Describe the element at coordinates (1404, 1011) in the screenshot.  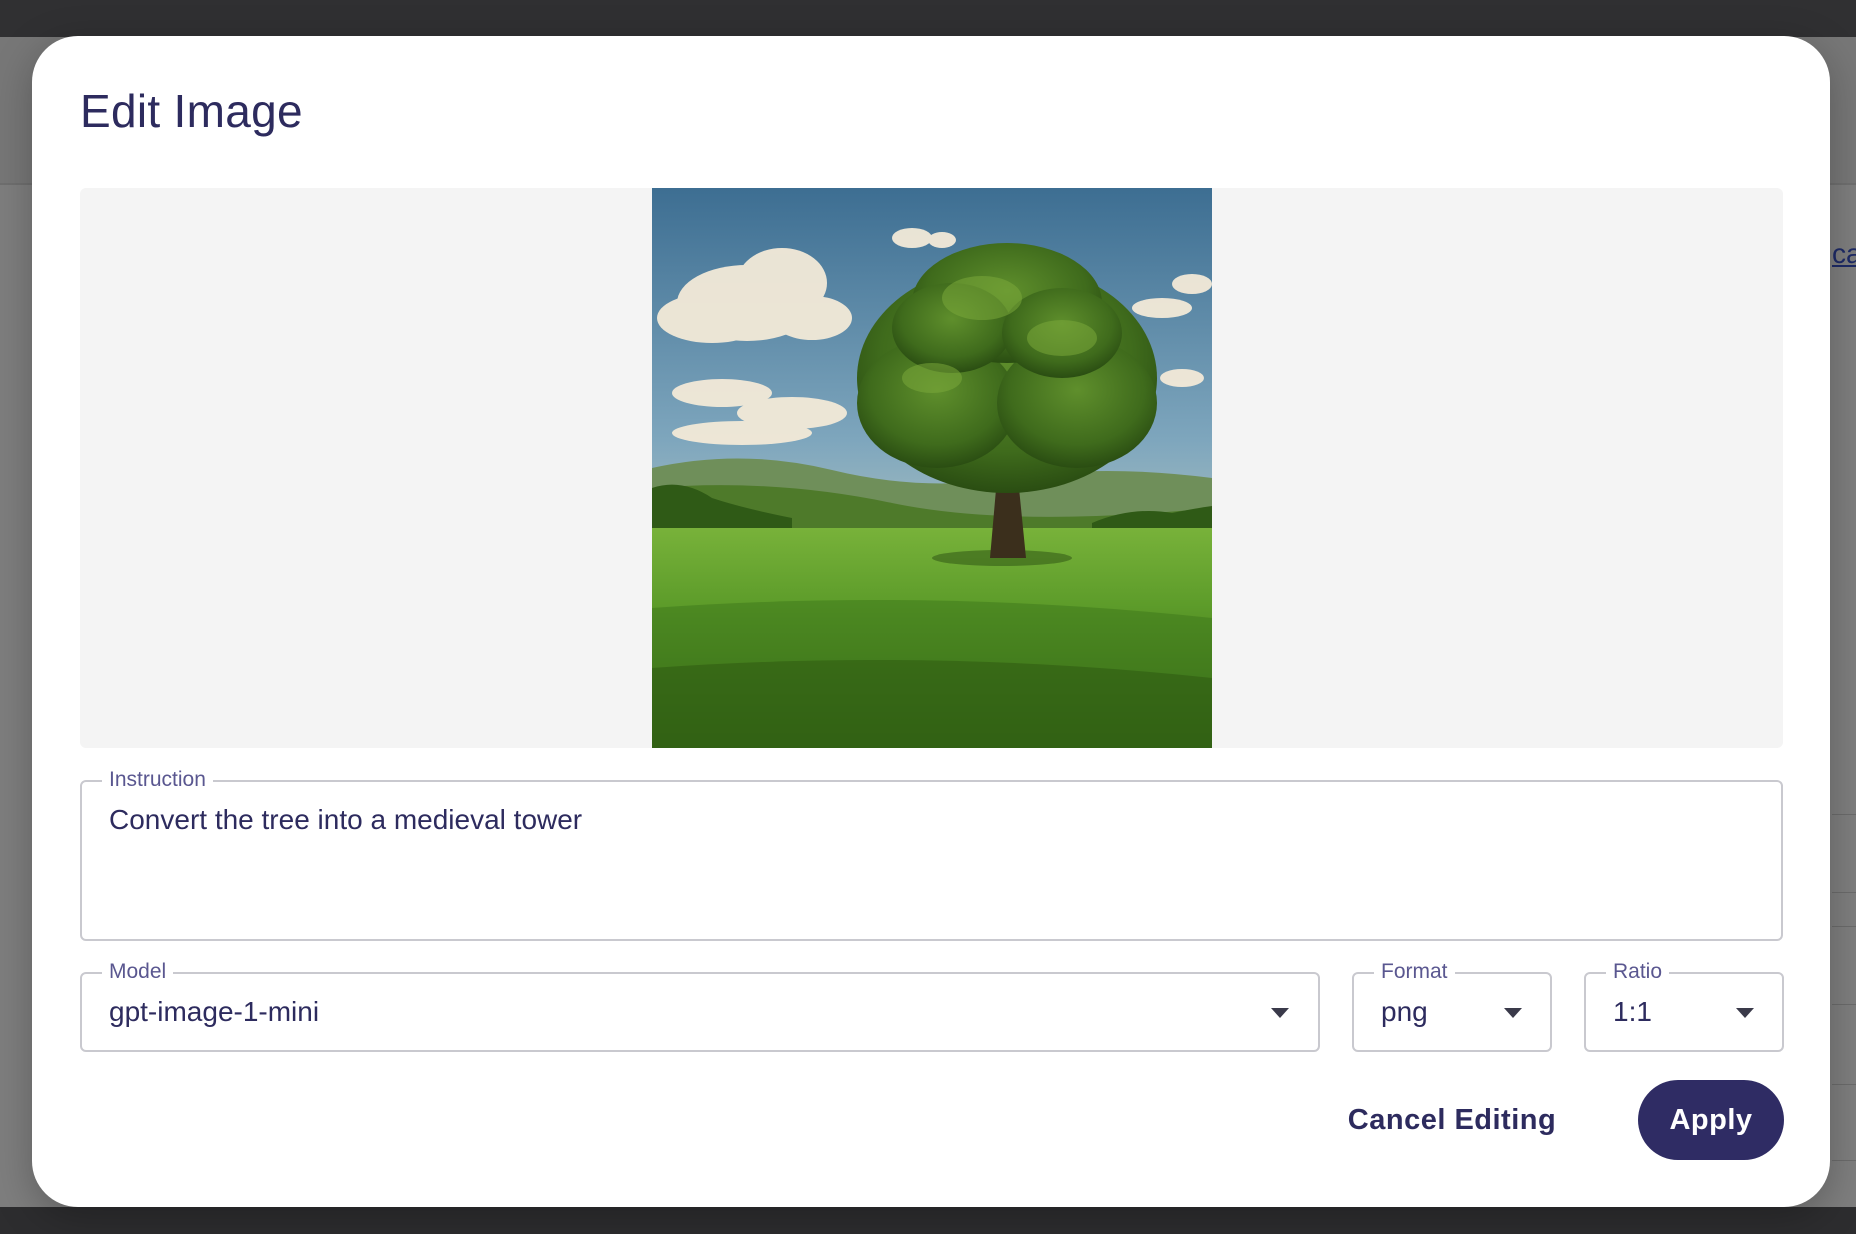
I see `format-value: png` at that location.